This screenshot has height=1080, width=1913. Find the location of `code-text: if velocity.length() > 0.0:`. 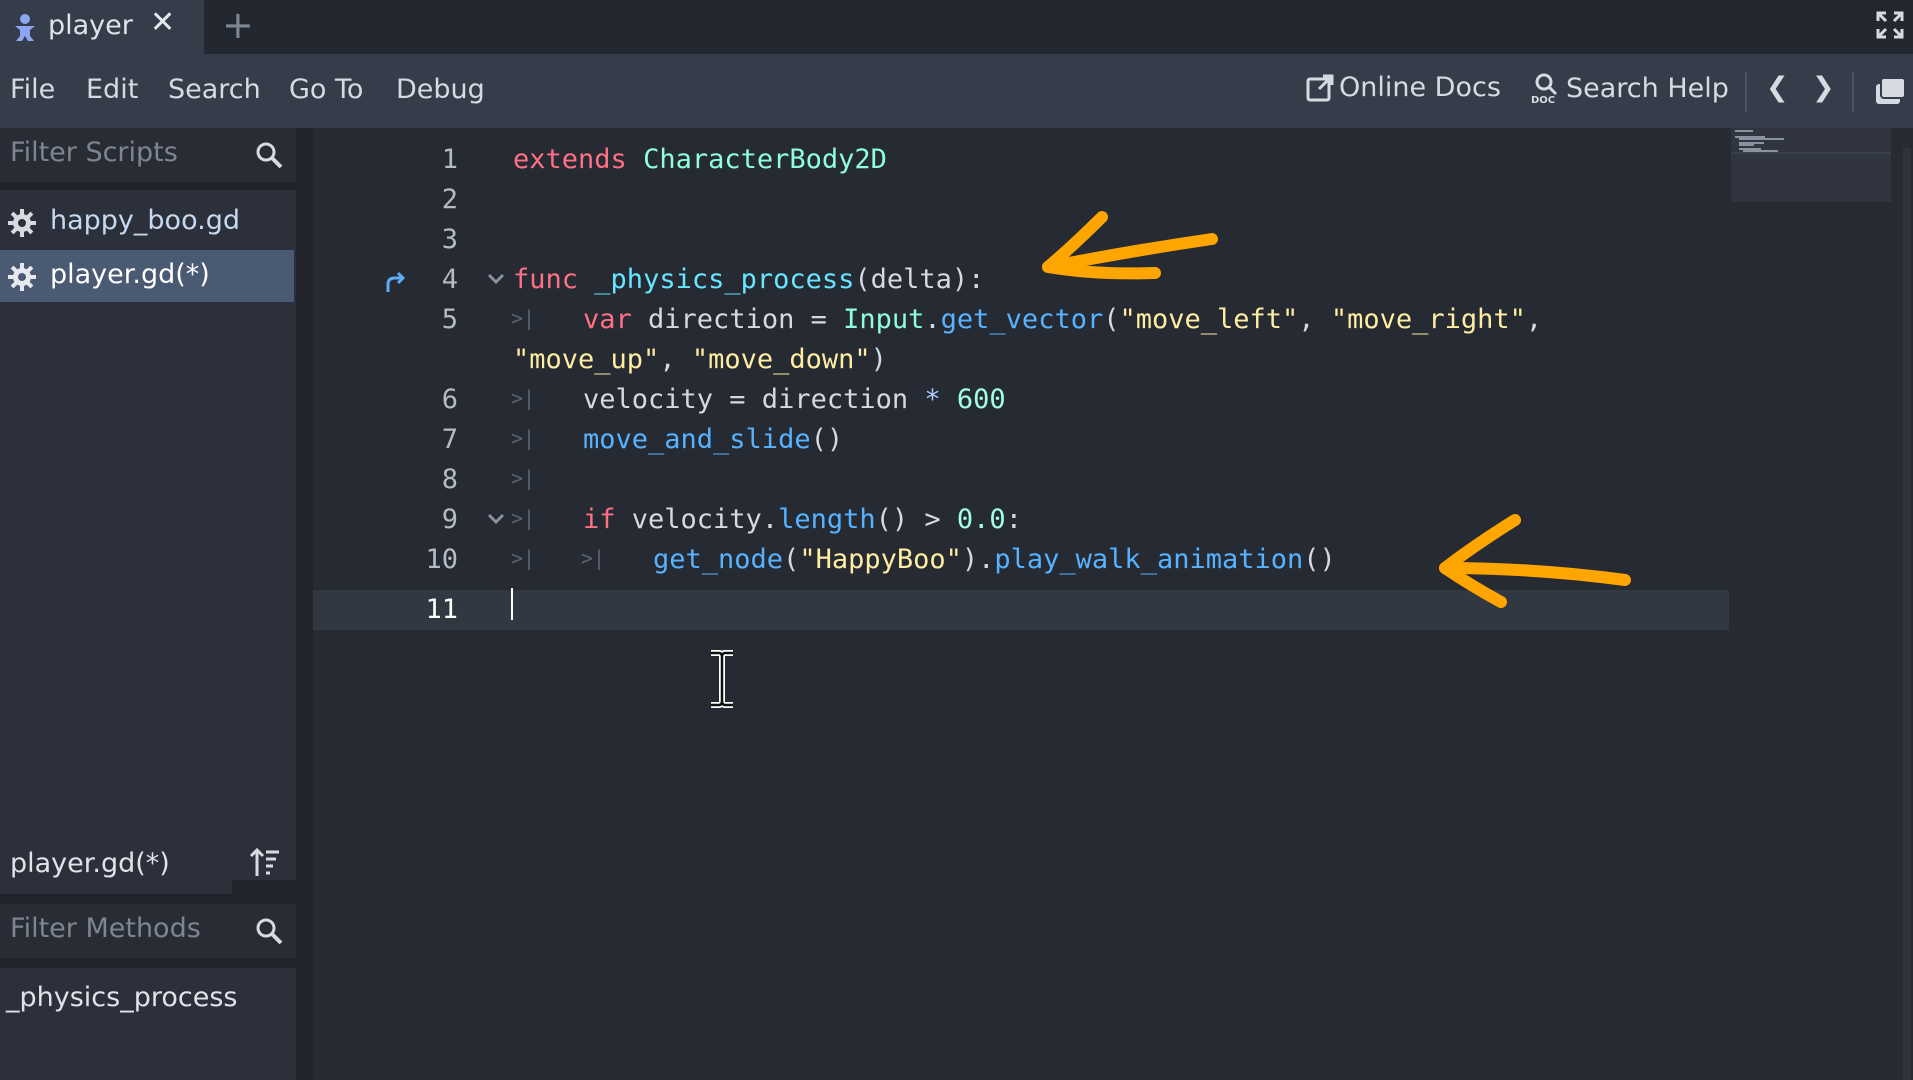

code-text: if velocity.length() > 0.0: is located at coordinates (802, 519).